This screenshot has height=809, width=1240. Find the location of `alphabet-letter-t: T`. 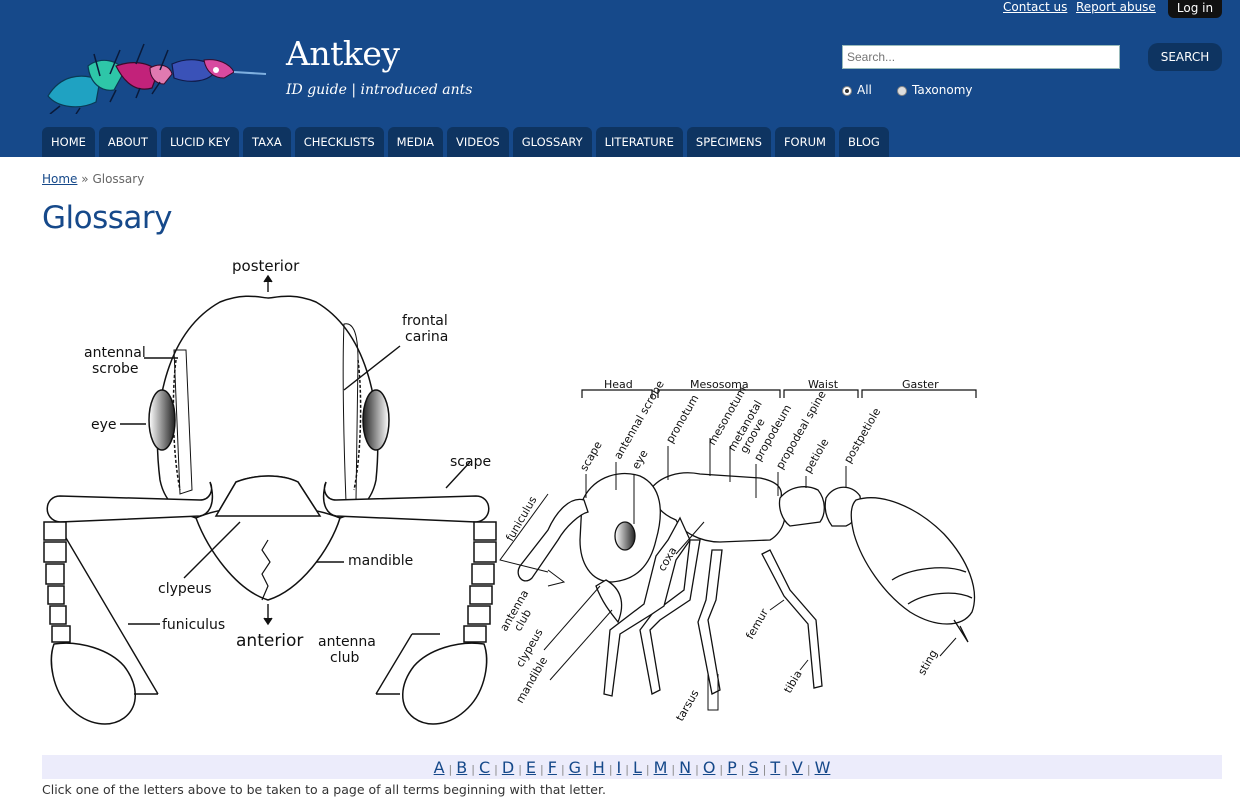

alphabet-letter-t: T is located at coordinates (775, 767).